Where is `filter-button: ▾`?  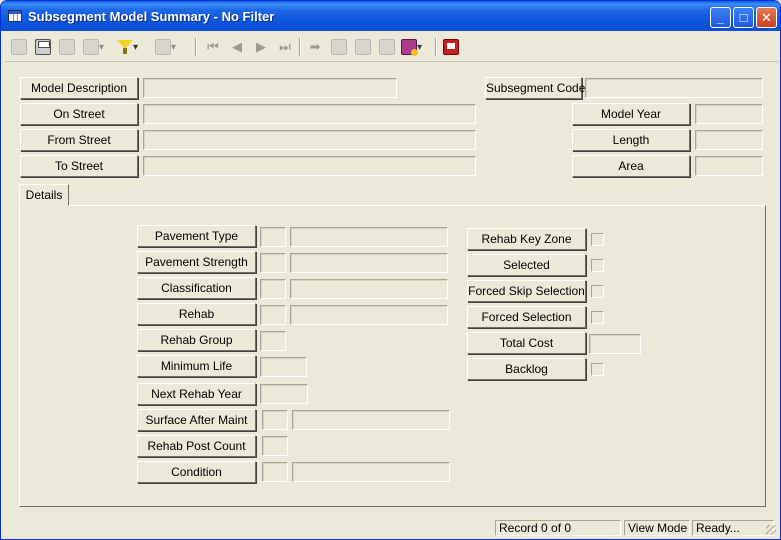 filter-button: ▾ is located at coordinates (127, 47).